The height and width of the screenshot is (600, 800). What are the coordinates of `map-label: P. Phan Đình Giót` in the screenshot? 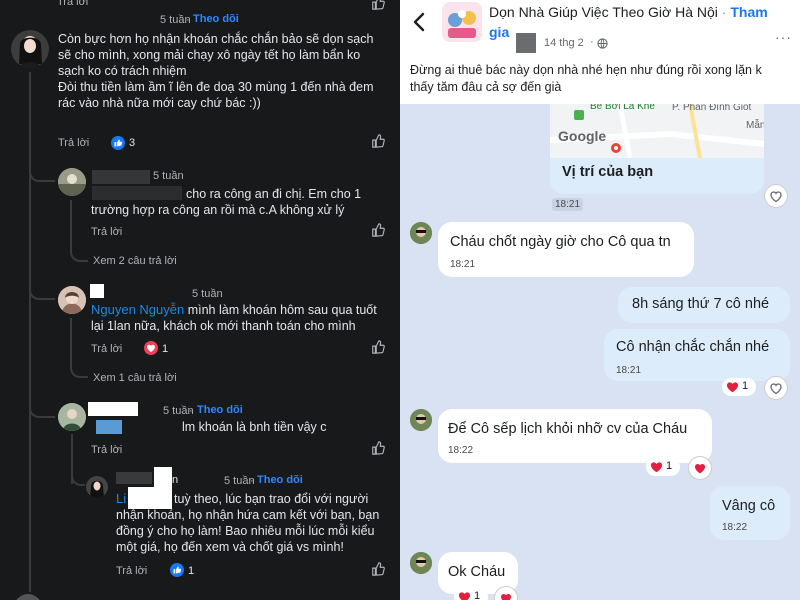 It's located at (712, 108).